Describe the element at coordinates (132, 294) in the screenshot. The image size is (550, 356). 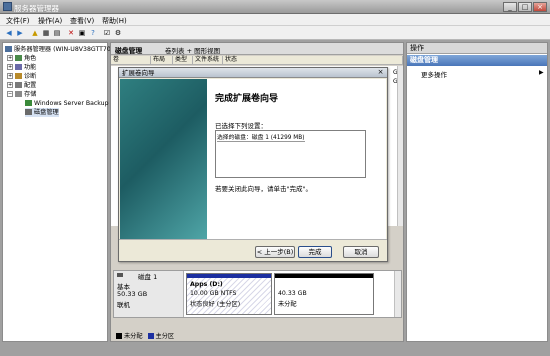
I see `disk-size: 50.33 GB` at that location.